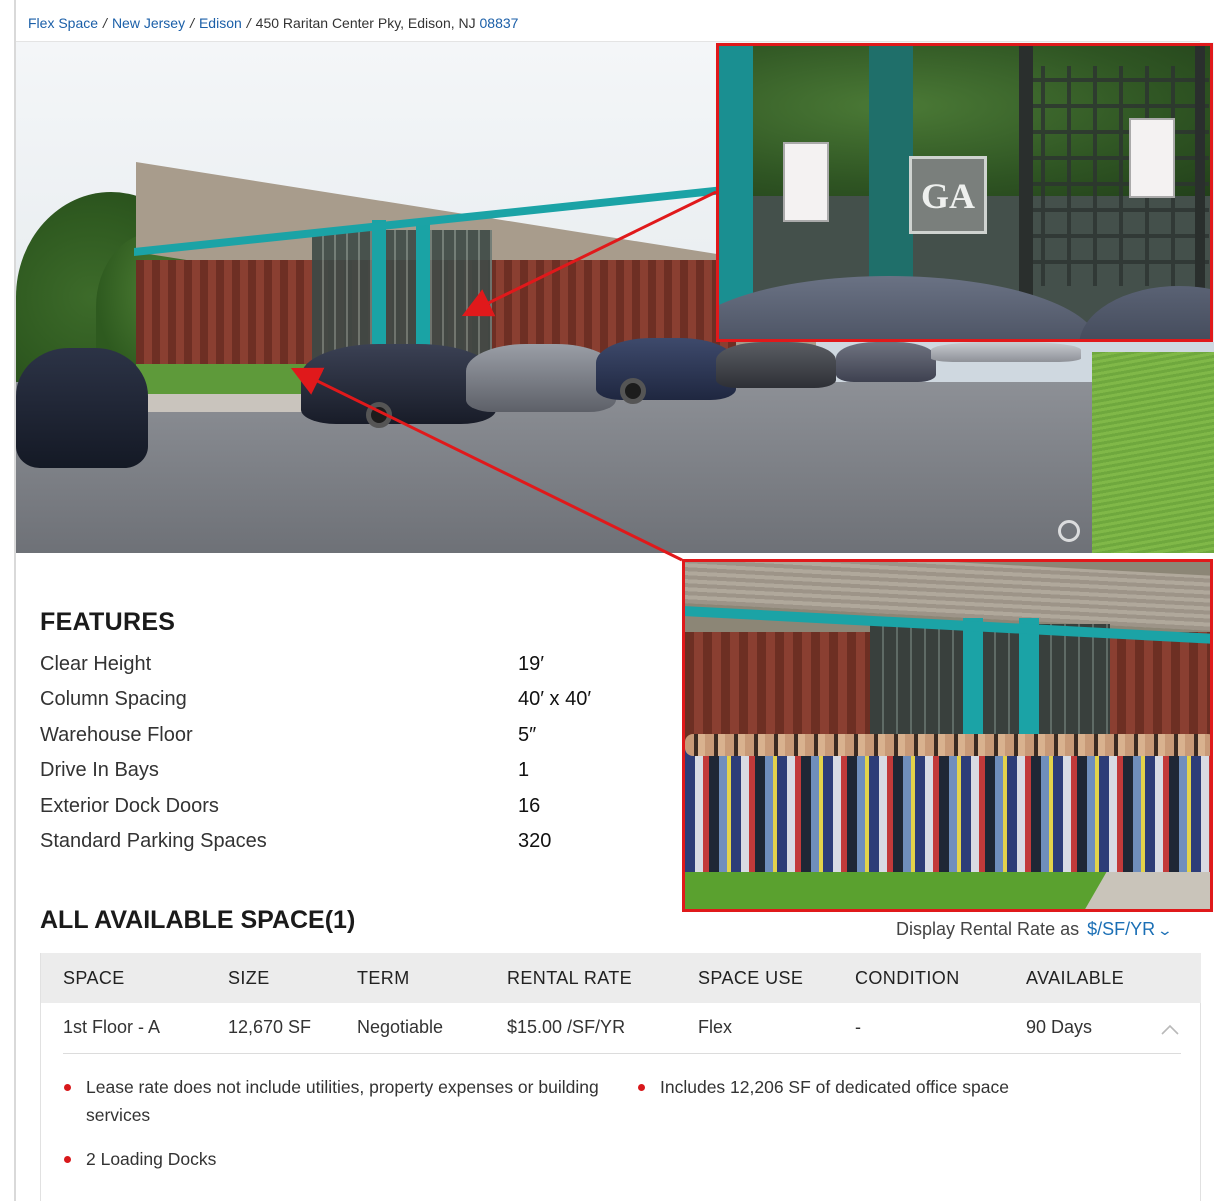 The width and height of the screenshot is (1215, 1201). Describe the element at coordinates (400, 1027) in the screenshot. I see `cell-term: Negotiable` at that location.